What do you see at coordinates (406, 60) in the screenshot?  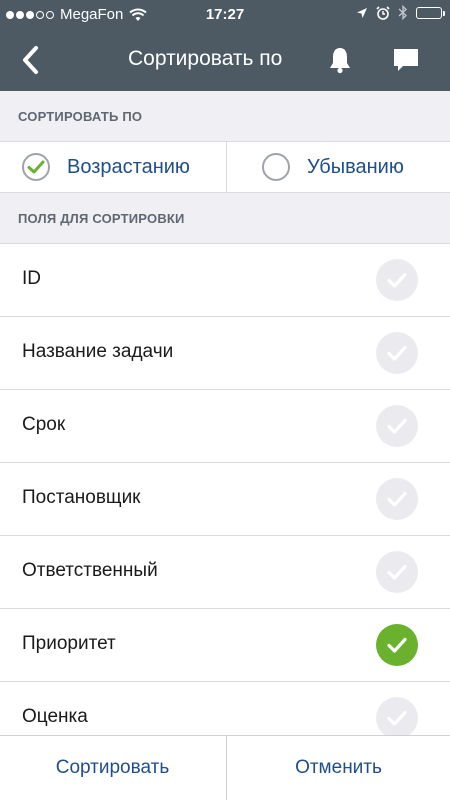 I see `chat-bubble-icon` at bounding box center [406, 60].